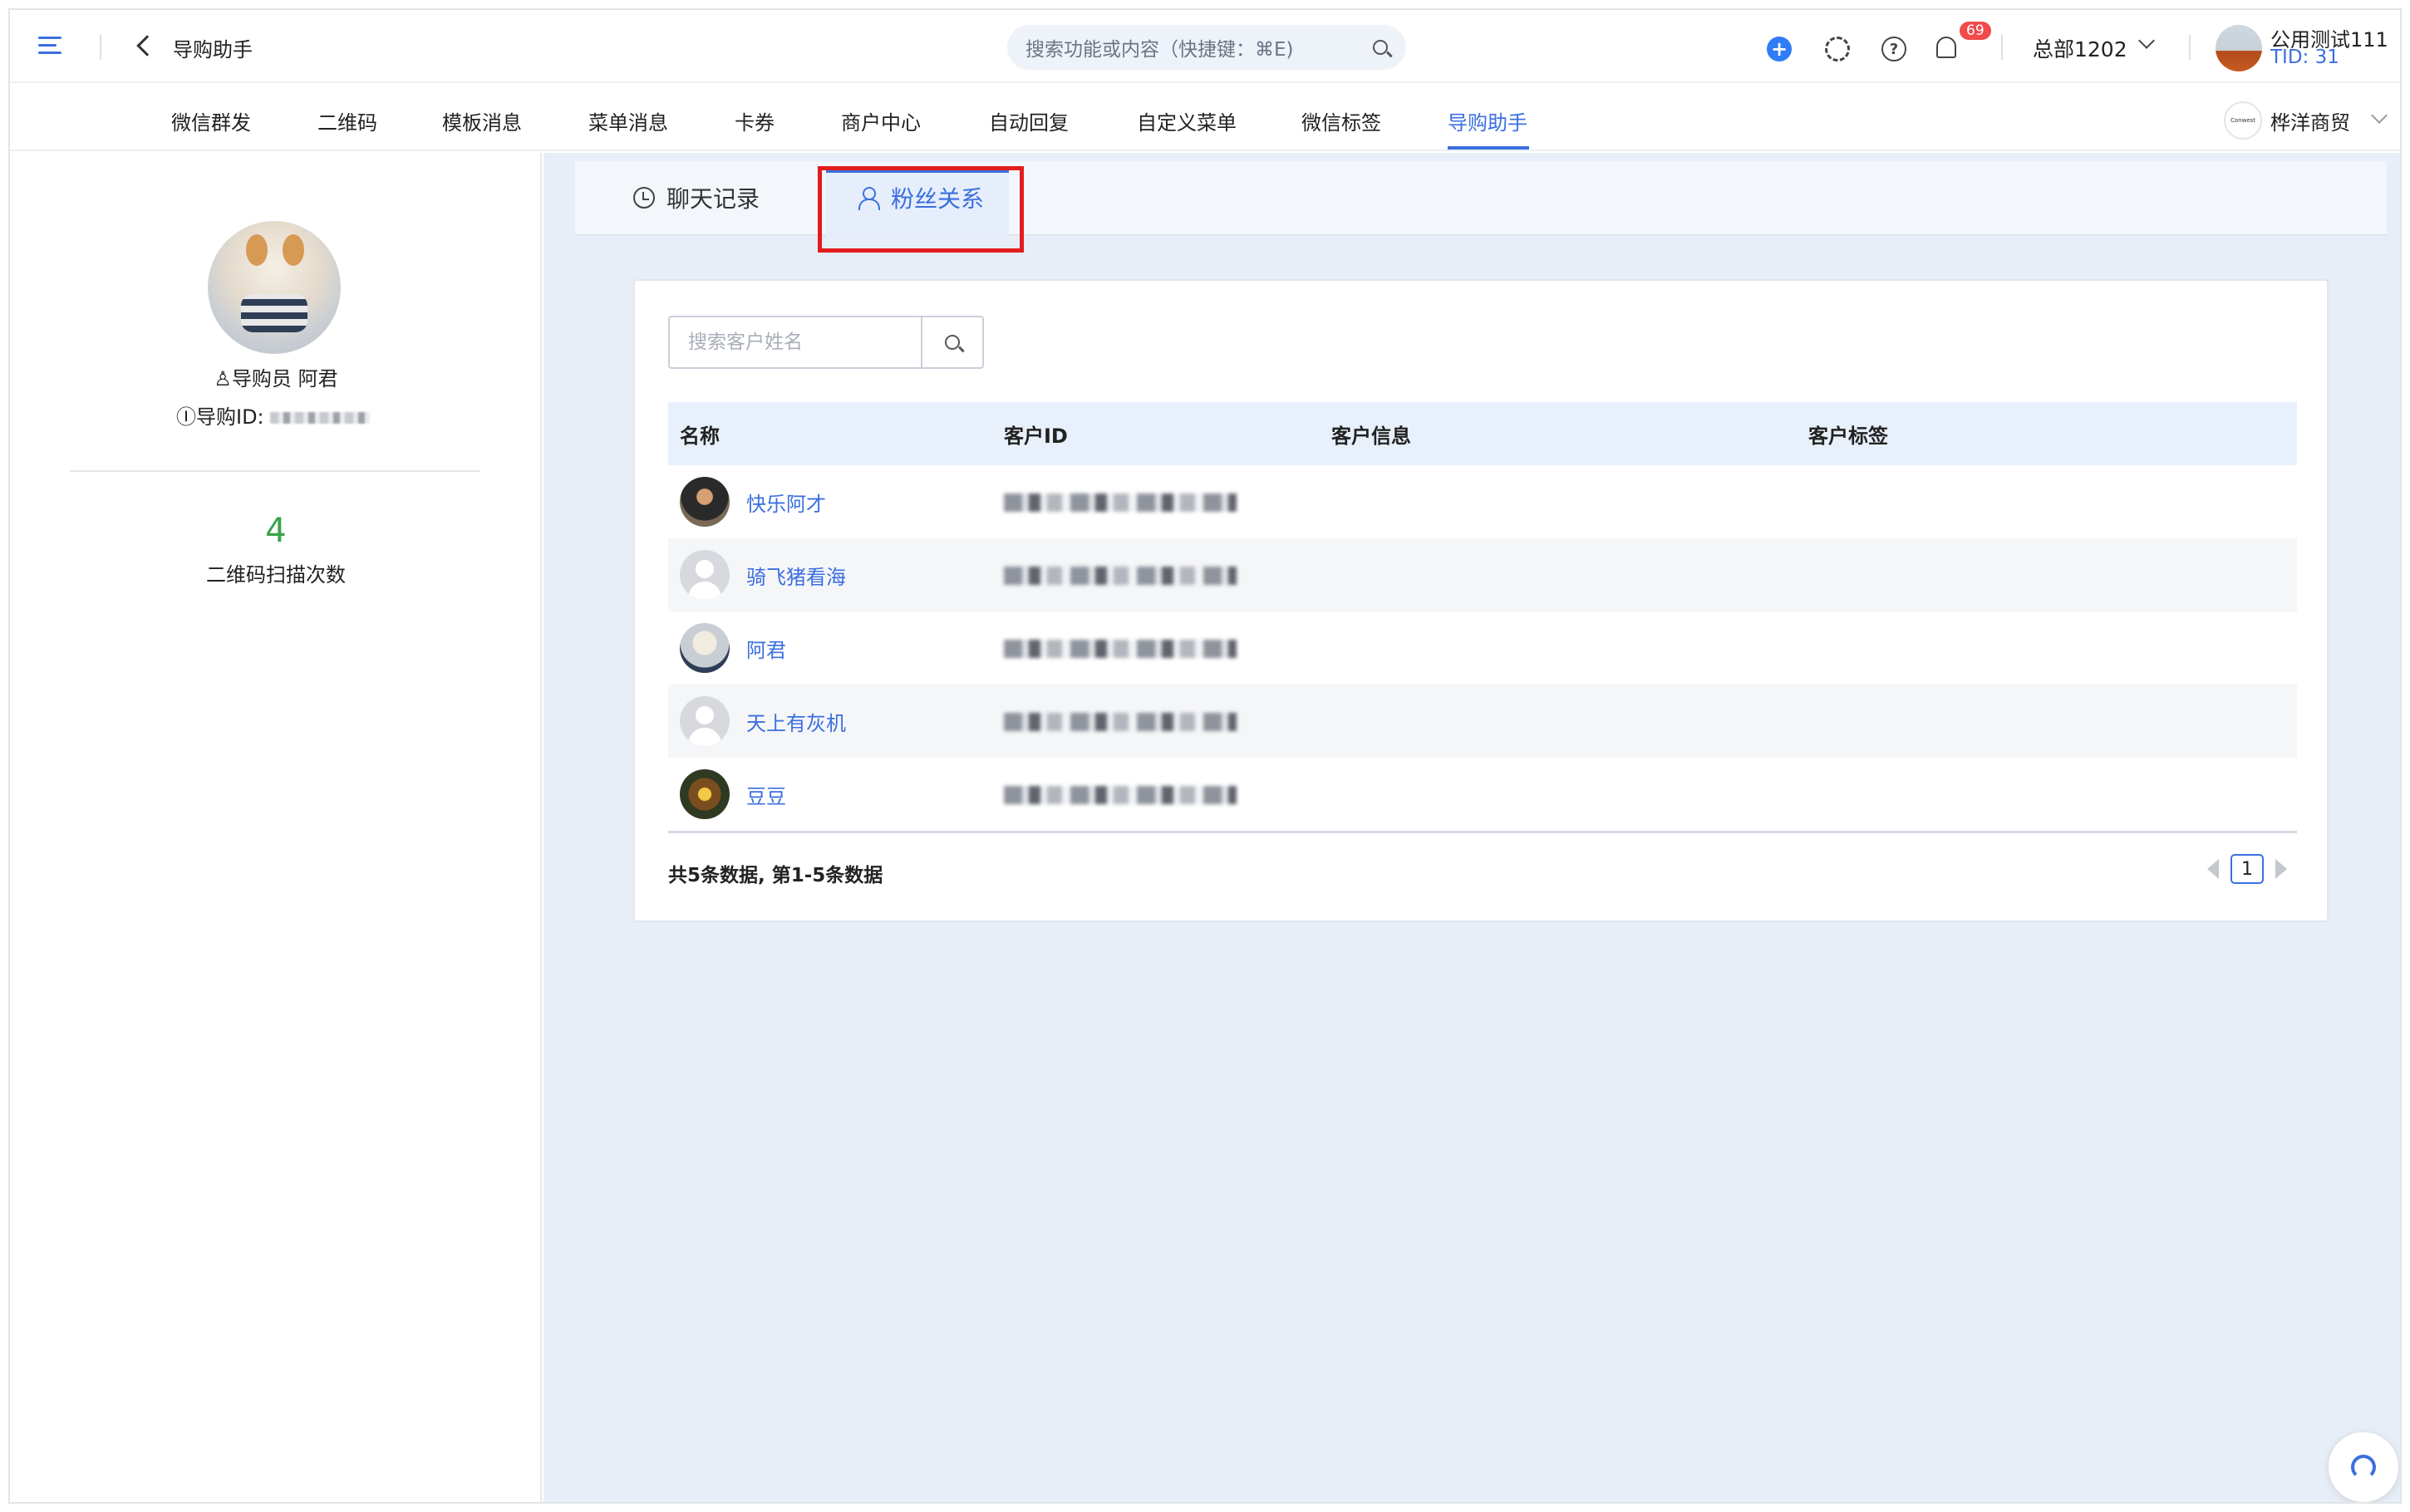  I want to click on table-row: 天上有灰机, so click(1482, 722).